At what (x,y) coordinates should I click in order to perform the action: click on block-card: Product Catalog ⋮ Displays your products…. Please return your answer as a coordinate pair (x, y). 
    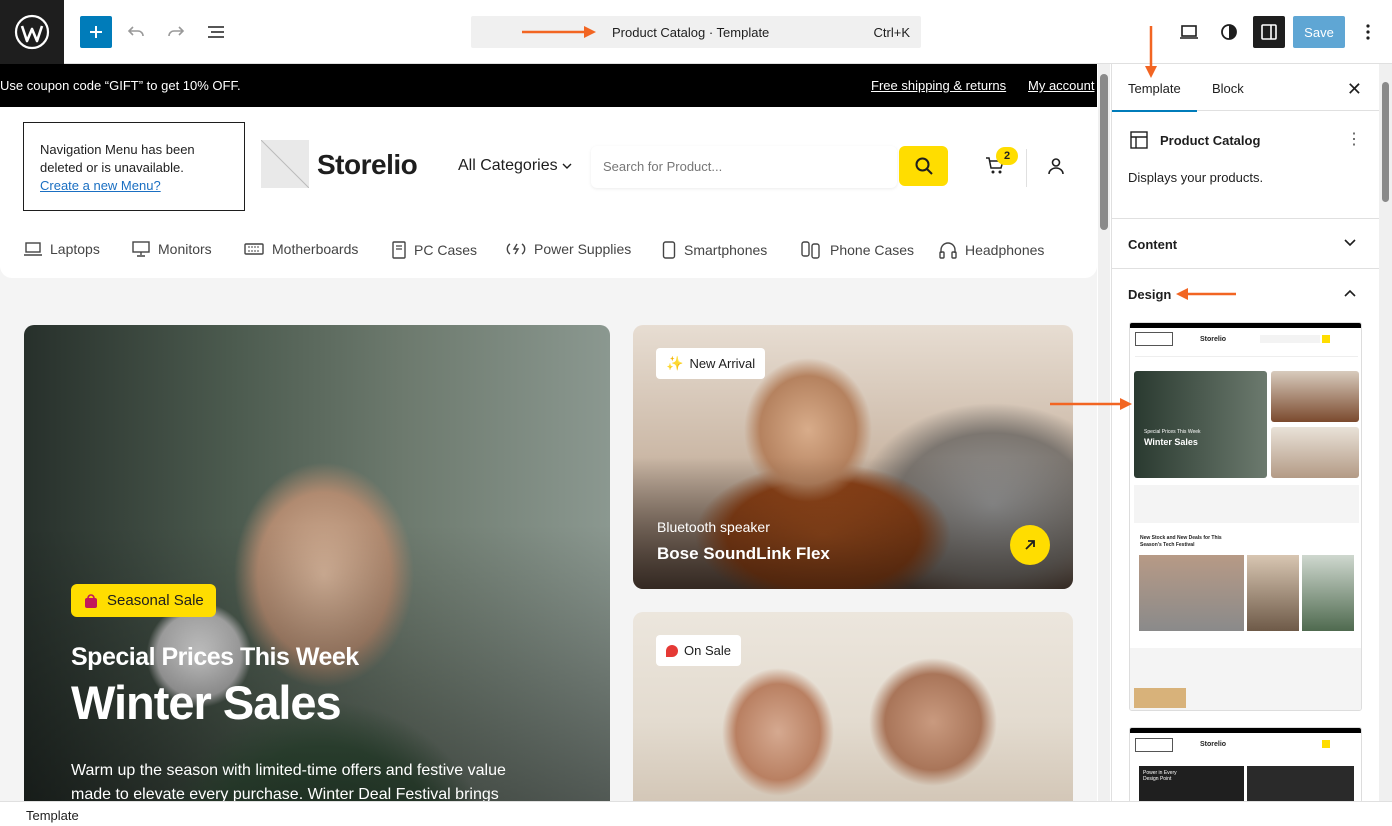
    Looking at the image, I should click on (1245, 165).